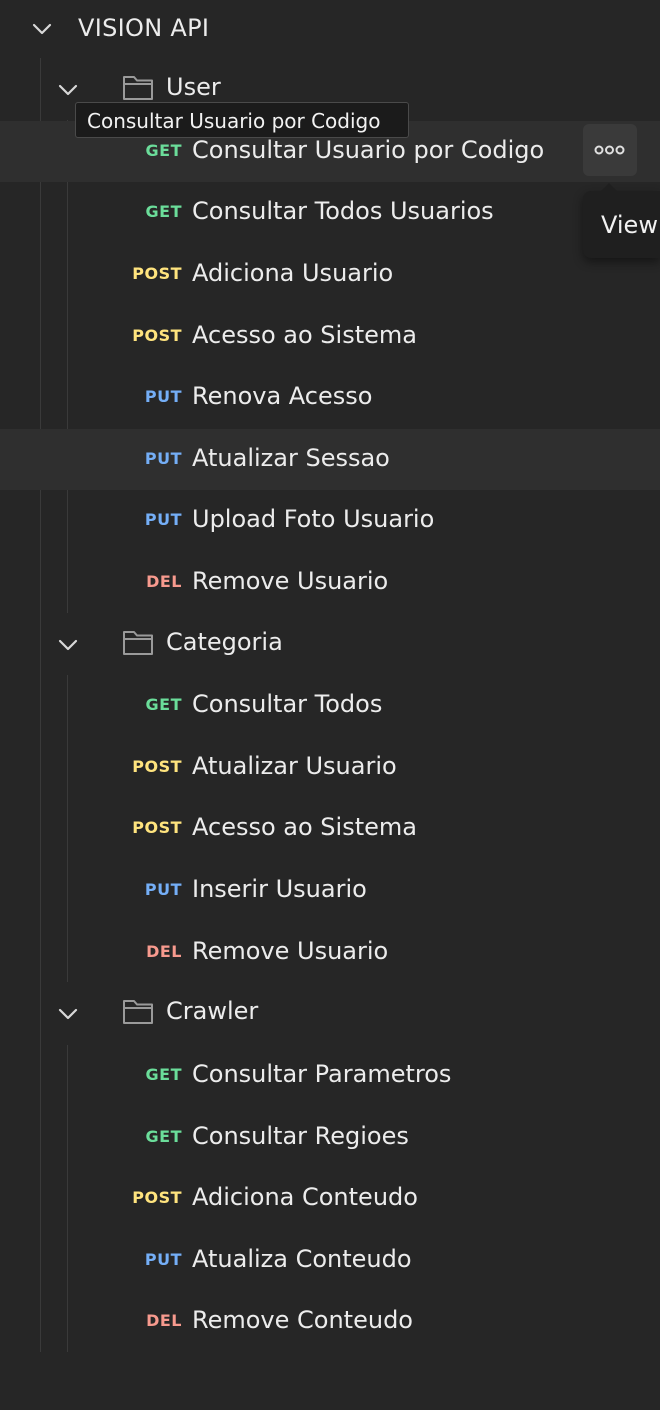 The width and height of the screenshot is (660, 1410). What do you see at coordinates (629, 225) in the screenshot?
I see `view-label: View` at bounding box center [629, 225].